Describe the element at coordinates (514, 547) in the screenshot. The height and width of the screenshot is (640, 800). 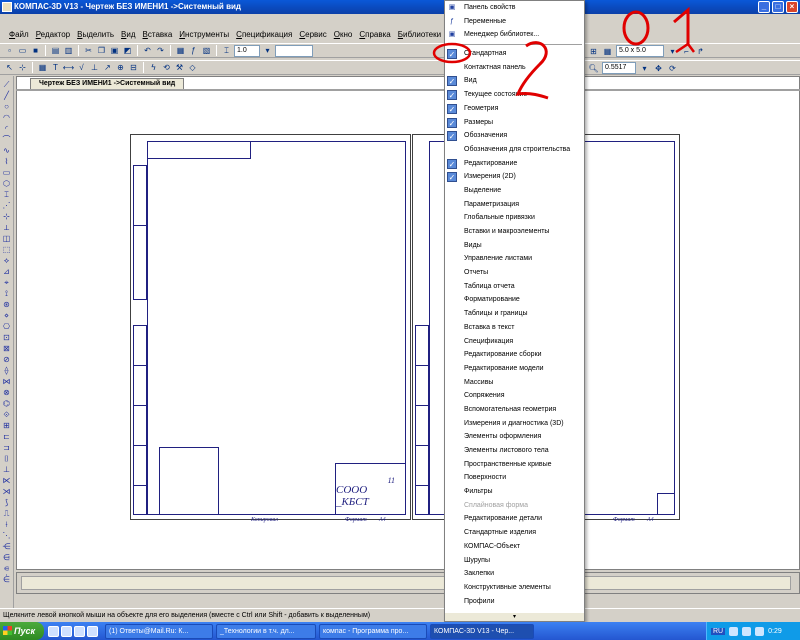
I see `toolbar-toggle-item: КОМПАС-Объект` at that location.